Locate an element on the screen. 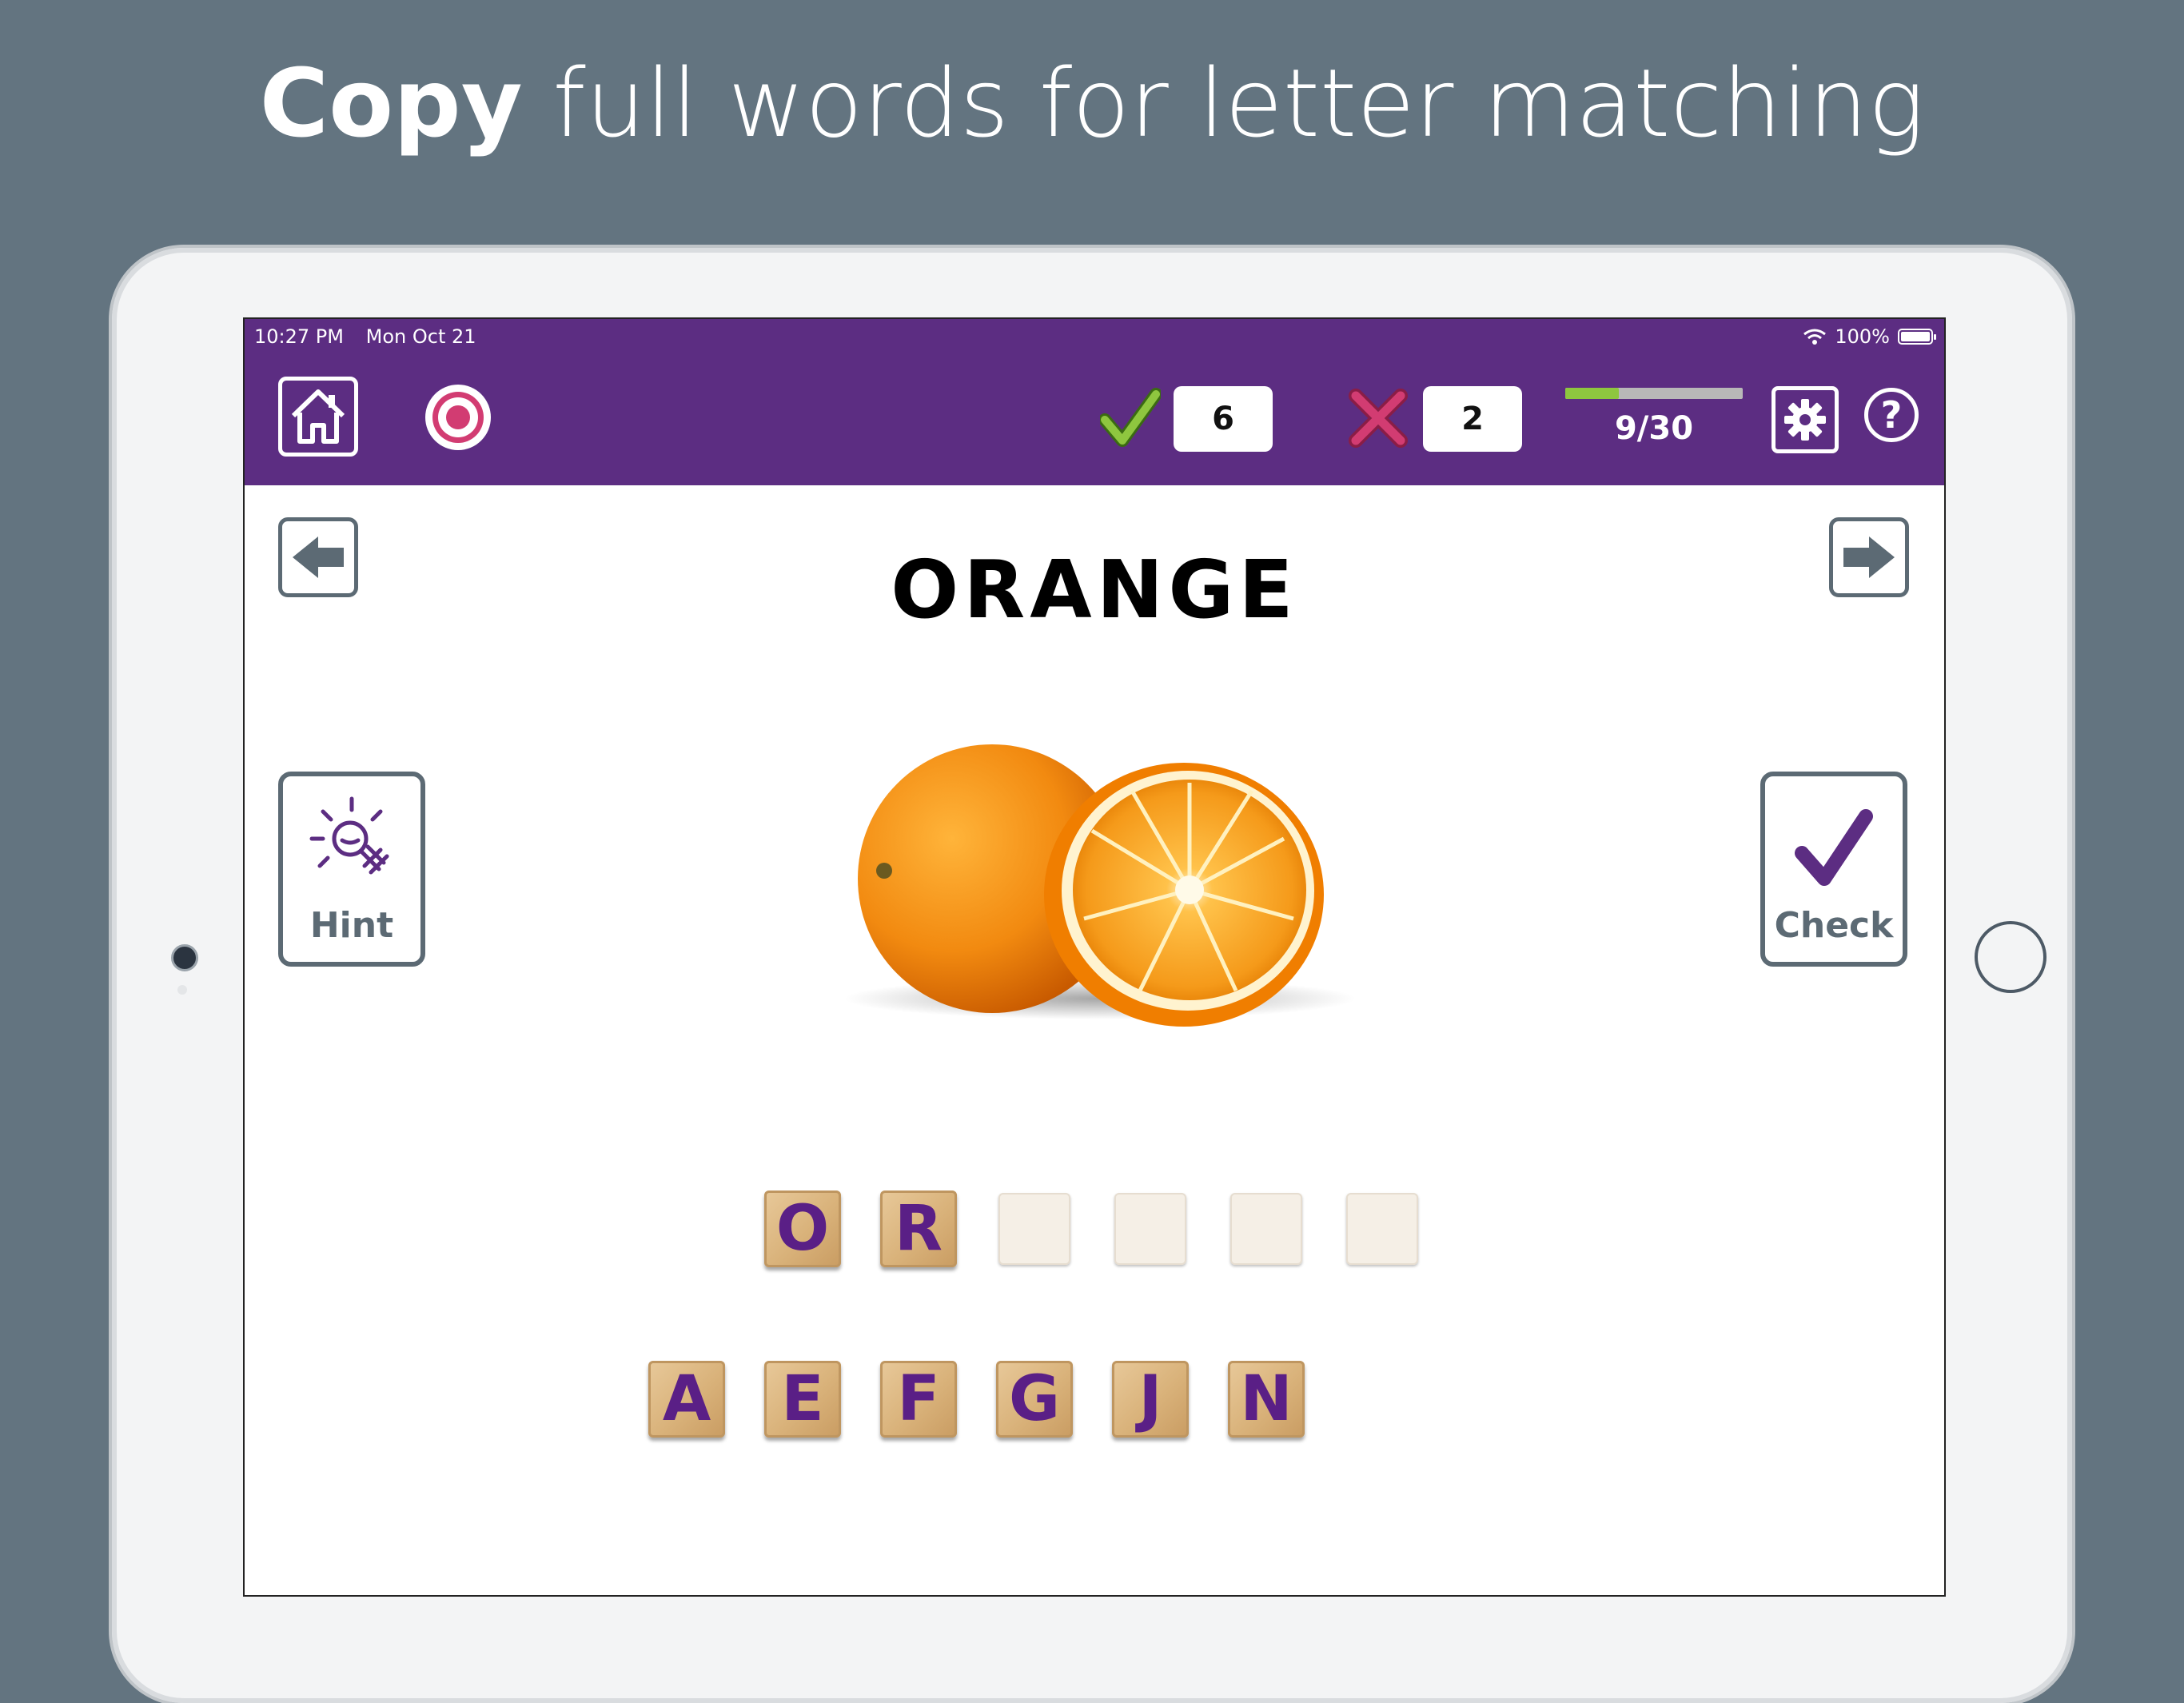 This screenshot has height=1703, width=2184. check-button: Check is located at coordinates (1833, 869).